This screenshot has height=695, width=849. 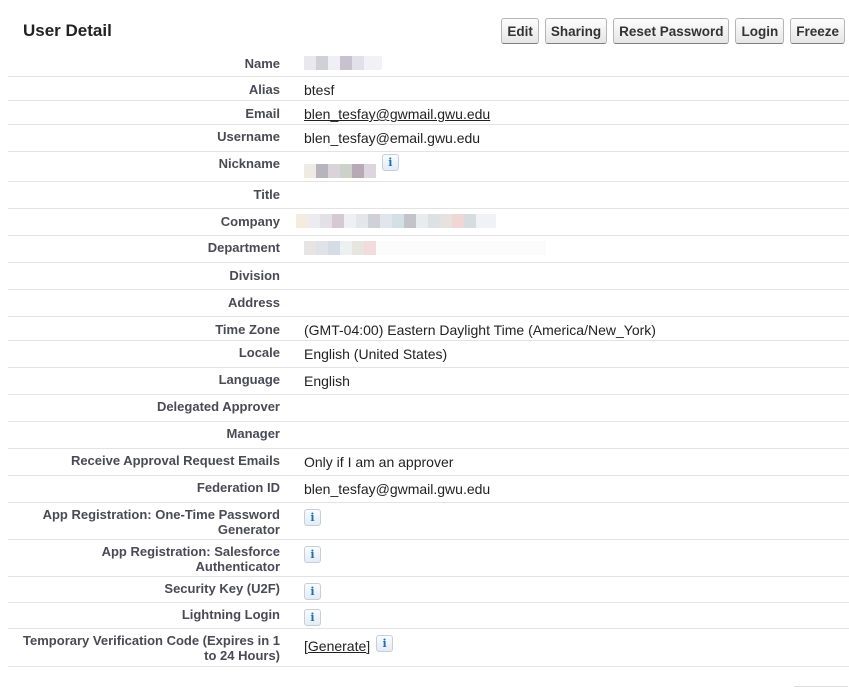 I want to click on address-label: Address, so click(x=253, y=302).